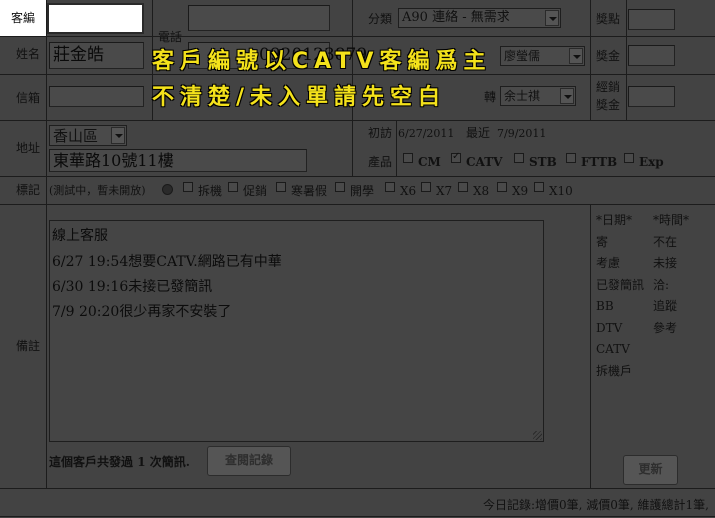  What do you see at coordinates (651, 55) in the screenshot?
I see `bonus-input` at bounding box center [651, 55].